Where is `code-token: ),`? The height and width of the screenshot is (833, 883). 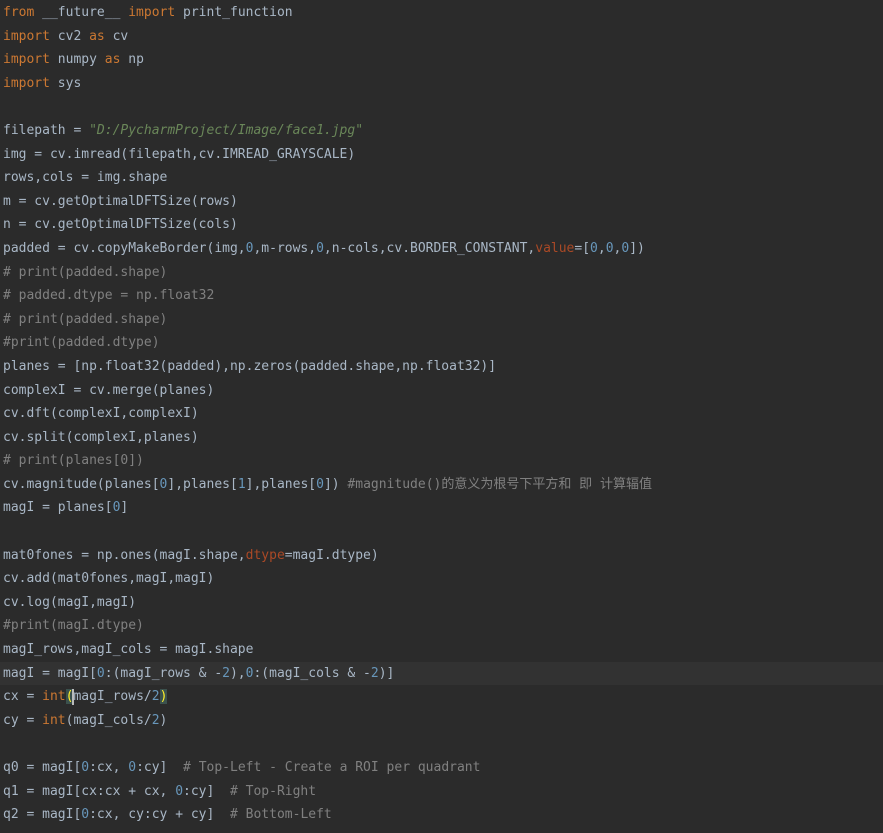
code-token: ), is located at coordinates (237, 673).